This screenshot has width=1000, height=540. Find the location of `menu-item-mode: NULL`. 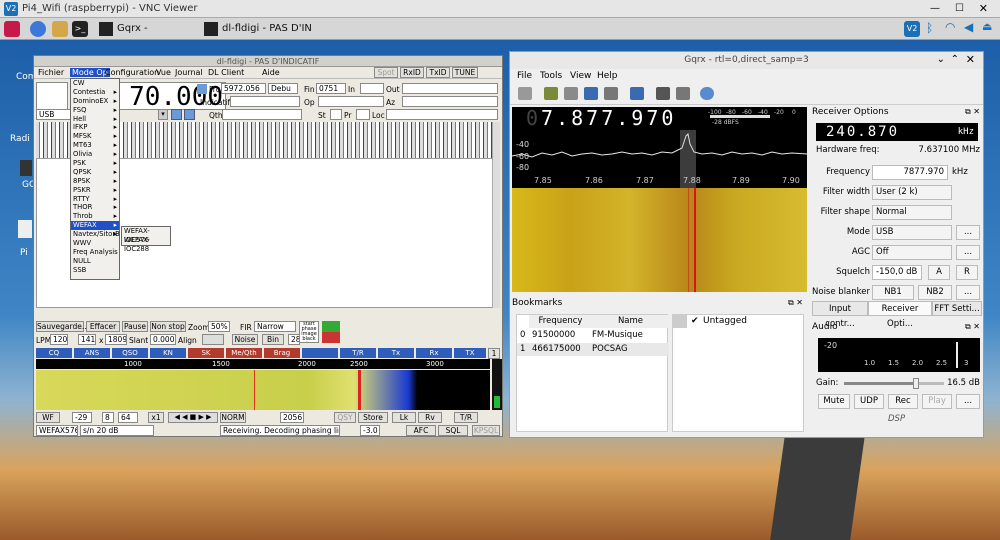

menu-item-mode: NULL is located at coordinates (95, 261).